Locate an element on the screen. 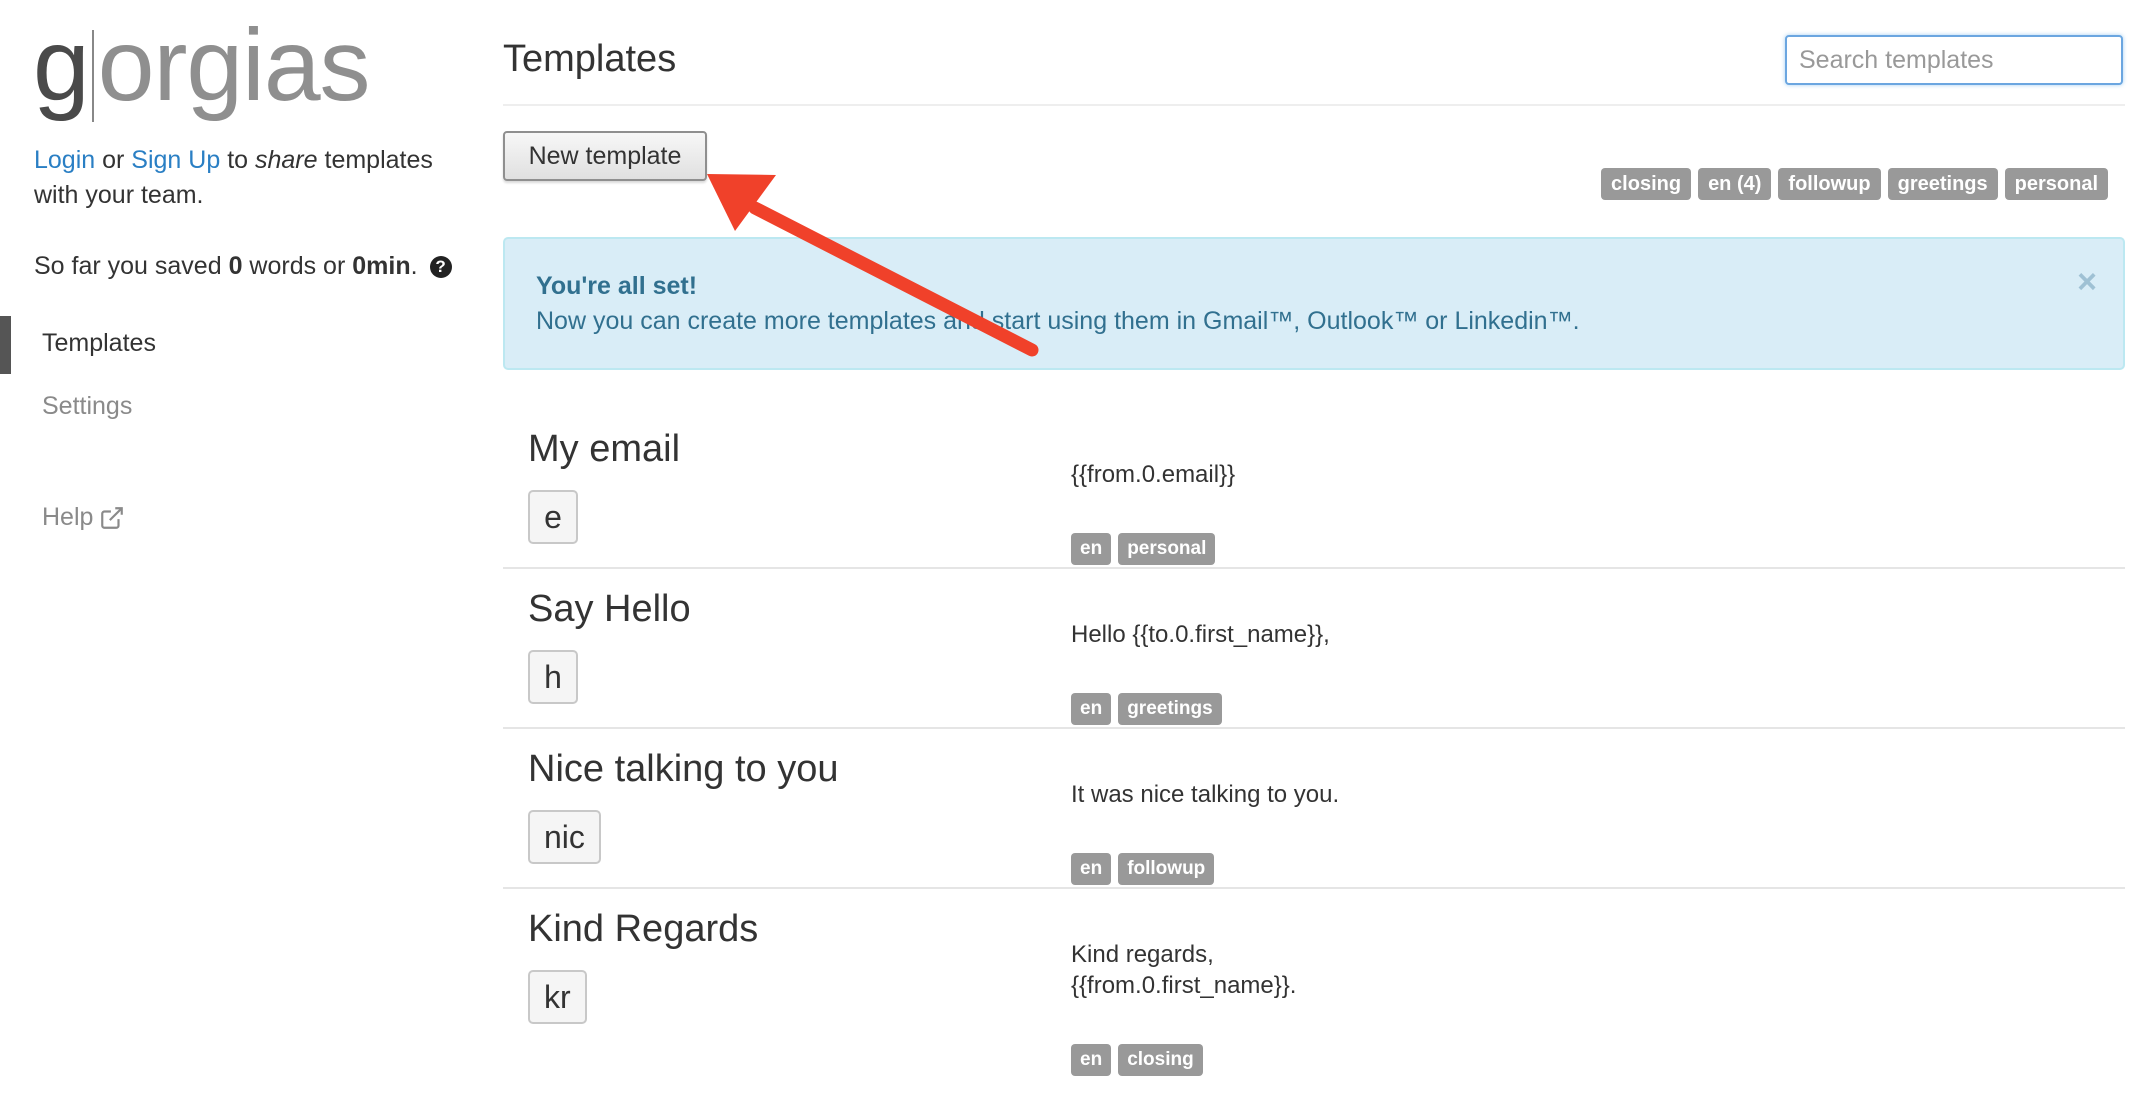  to-text: to is located at coordinates (237, 160).